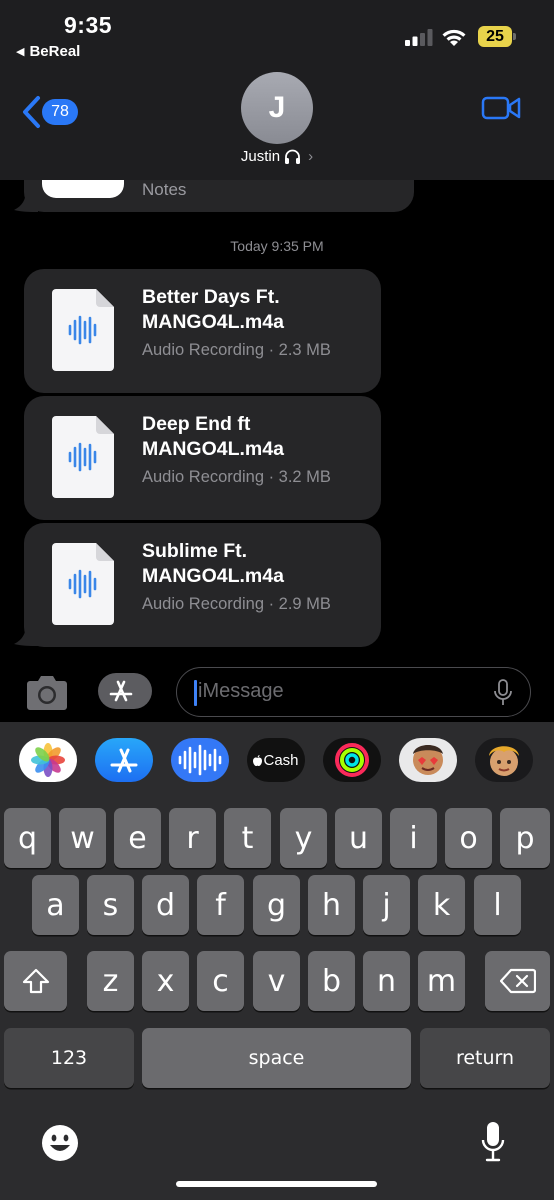  Describe the element at coordinates (20, 52) in the screenshot. I see `back-triangle-icon: ◀` at that location.